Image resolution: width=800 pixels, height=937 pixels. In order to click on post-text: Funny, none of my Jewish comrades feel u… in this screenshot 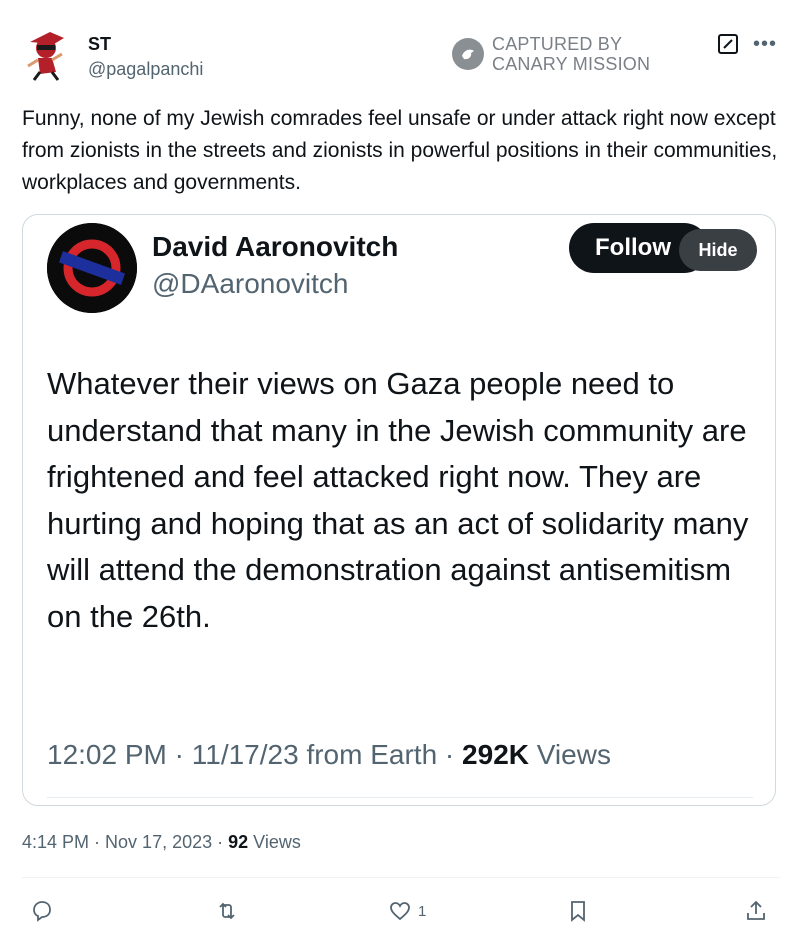, I will do `click(400, 150)`.